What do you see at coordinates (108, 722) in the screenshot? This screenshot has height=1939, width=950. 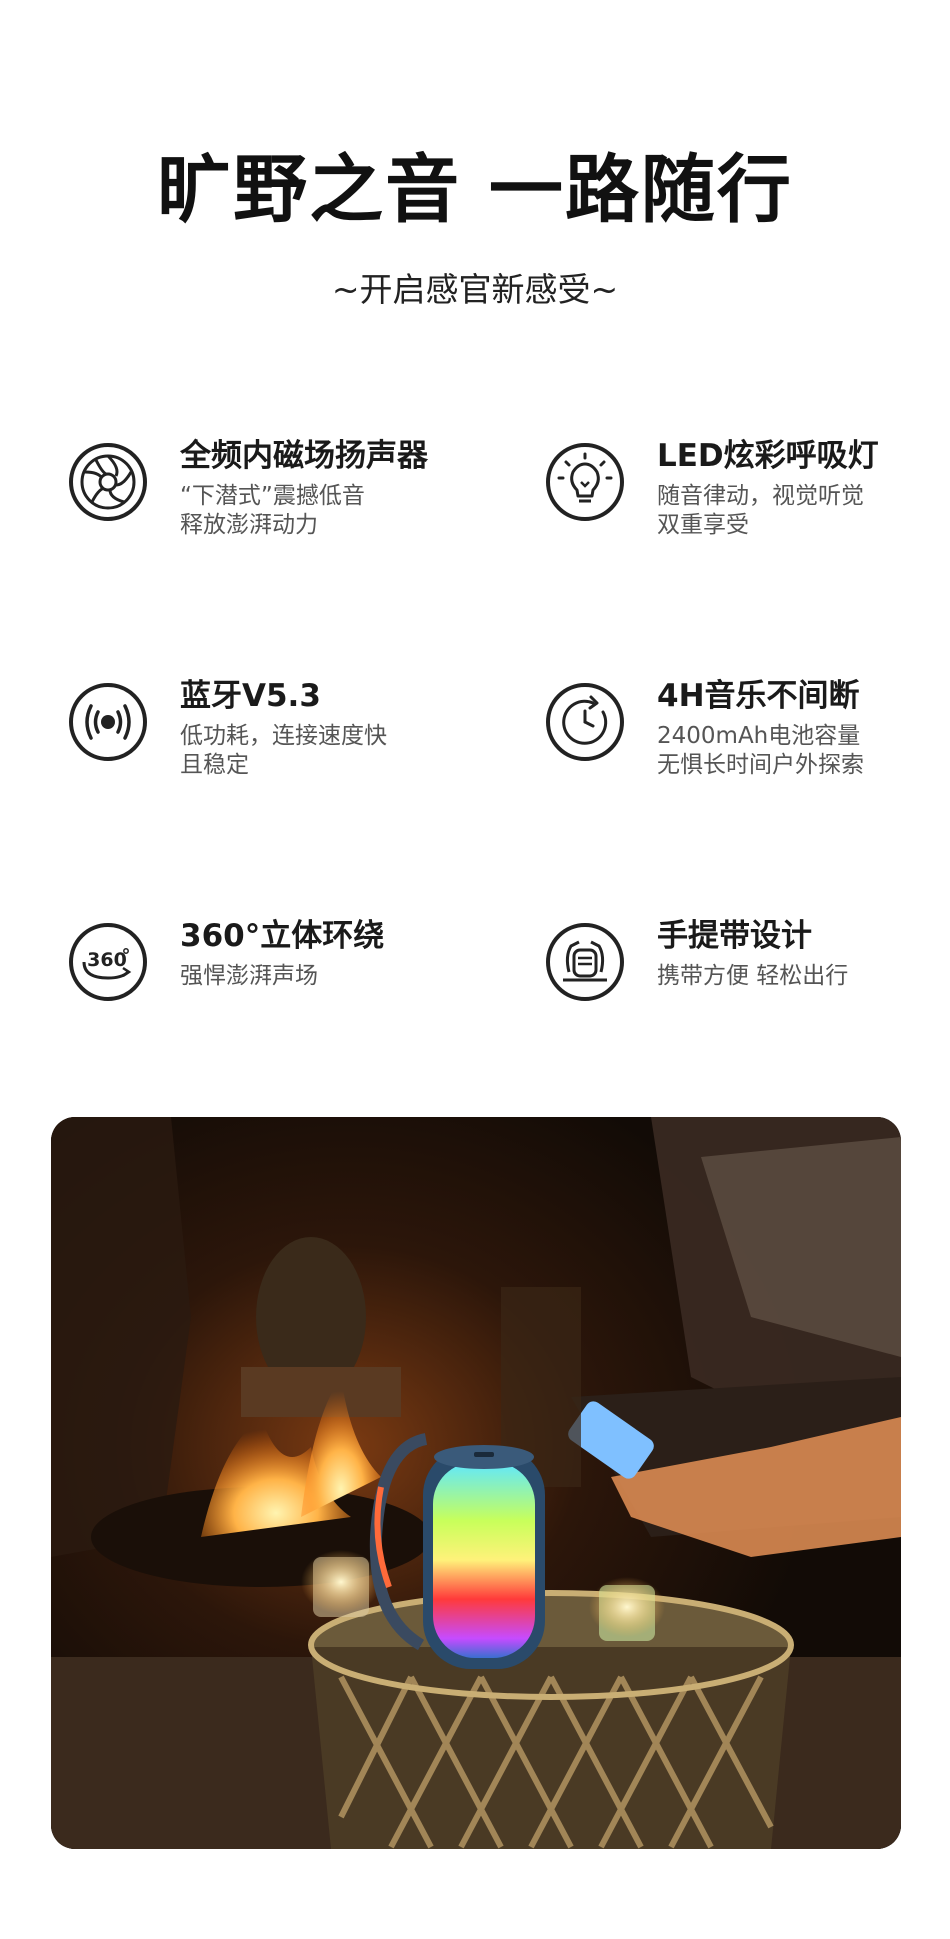 I see `bluetooth-signal-icon` at bounding box center [108, 722].